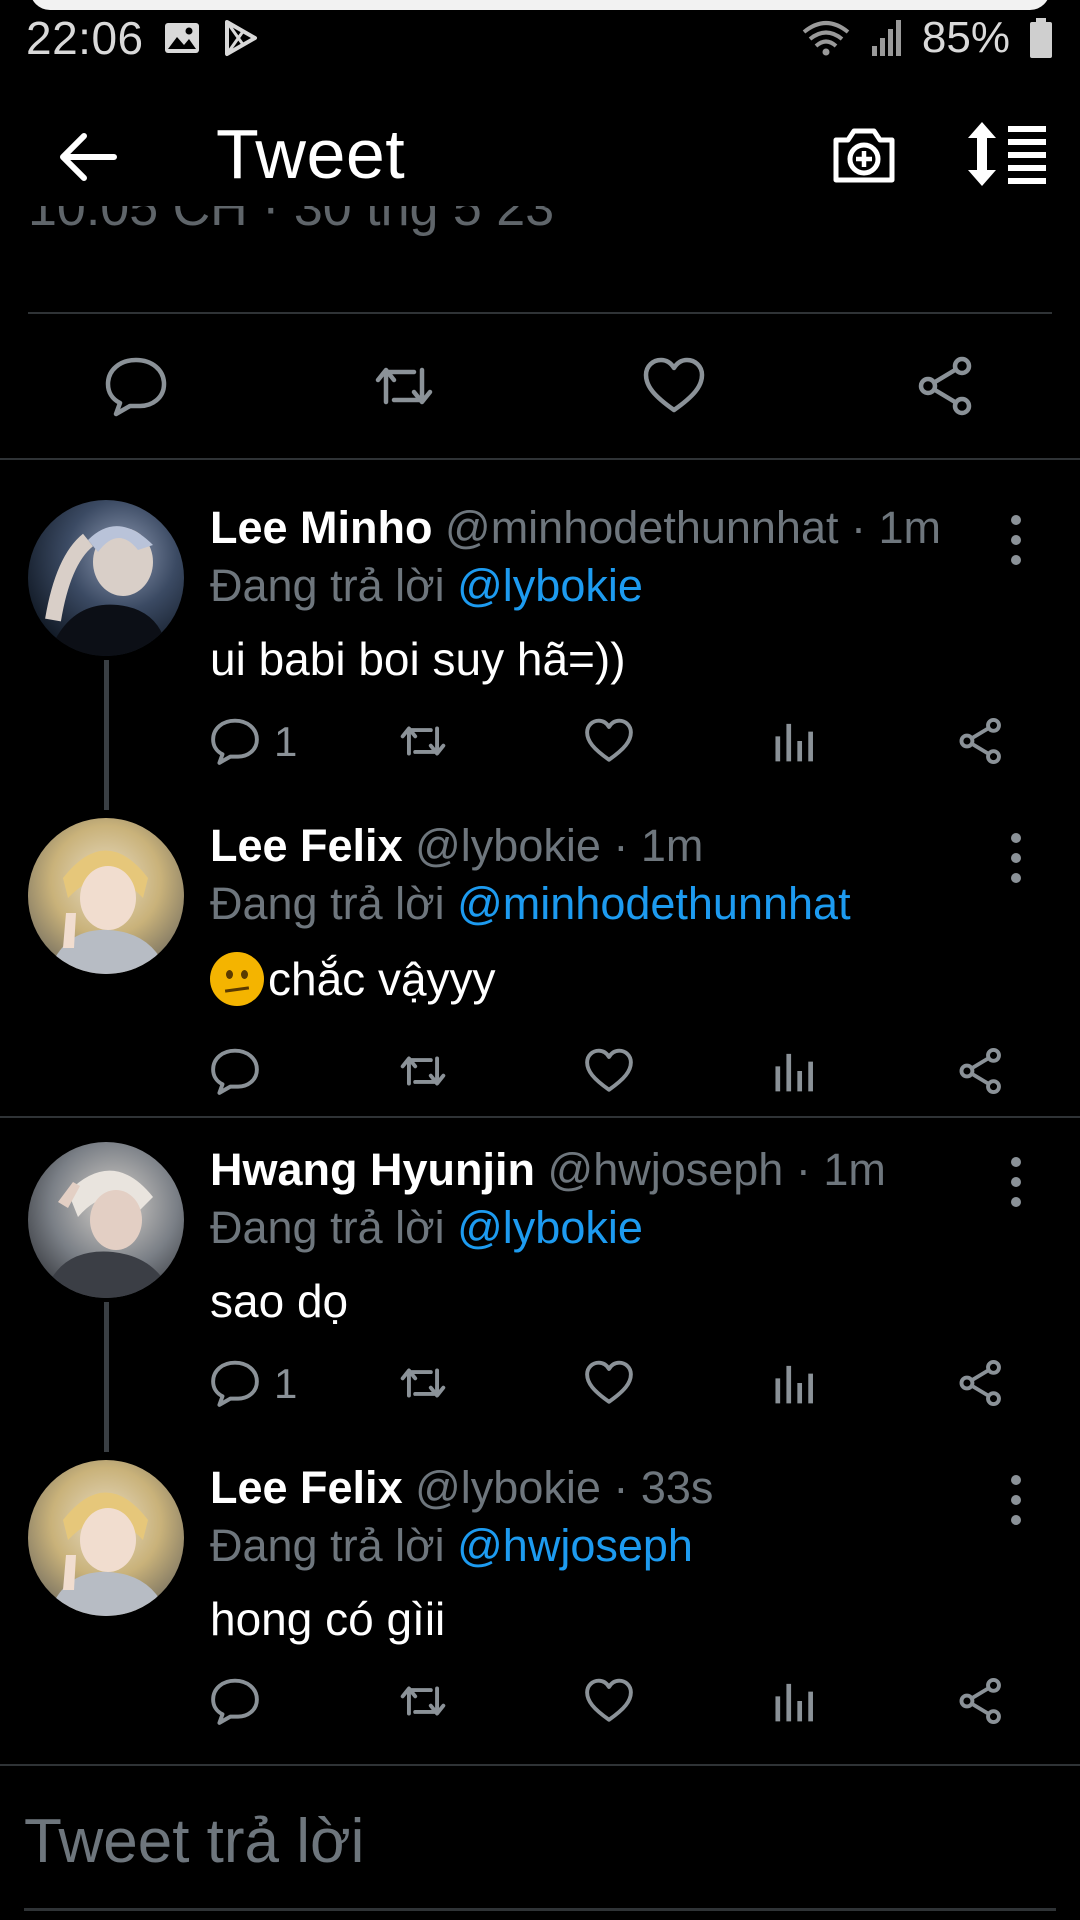 The width and height of the screenshot is (1080, 1920). Describe the element at coordinates (311, 154) in the screenshot. I see `page-title: Tweet` at that location.